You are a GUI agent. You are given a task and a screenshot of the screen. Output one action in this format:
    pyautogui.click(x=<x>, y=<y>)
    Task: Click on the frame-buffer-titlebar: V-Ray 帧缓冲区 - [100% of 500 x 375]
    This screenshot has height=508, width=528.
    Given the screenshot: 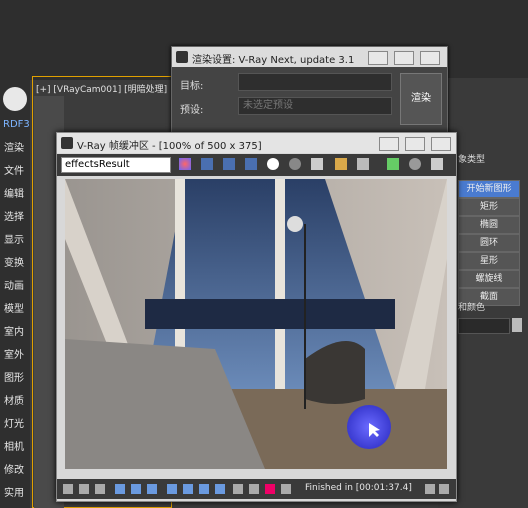 What is the action you would take?
    pyautogui.click(x=256, y=143)
    